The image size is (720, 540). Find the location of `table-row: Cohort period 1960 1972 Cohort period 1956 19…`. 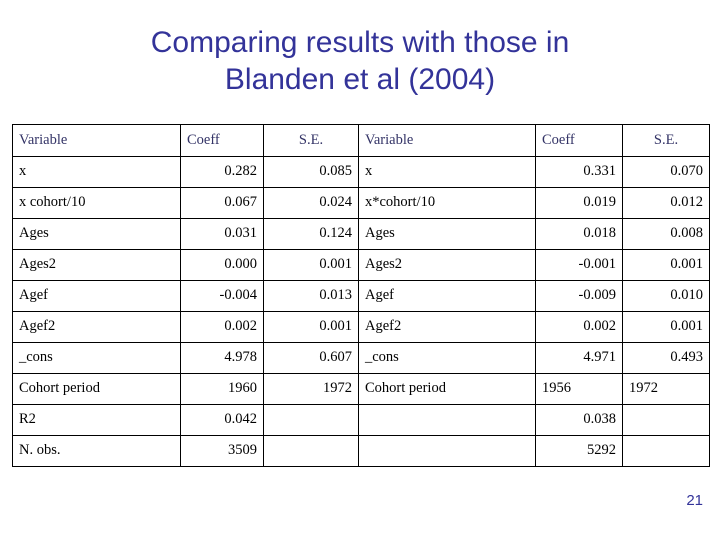

table-row: Cohort period 1960 1972 Cohort period 1956 19… is located at coordinates (361, 389).